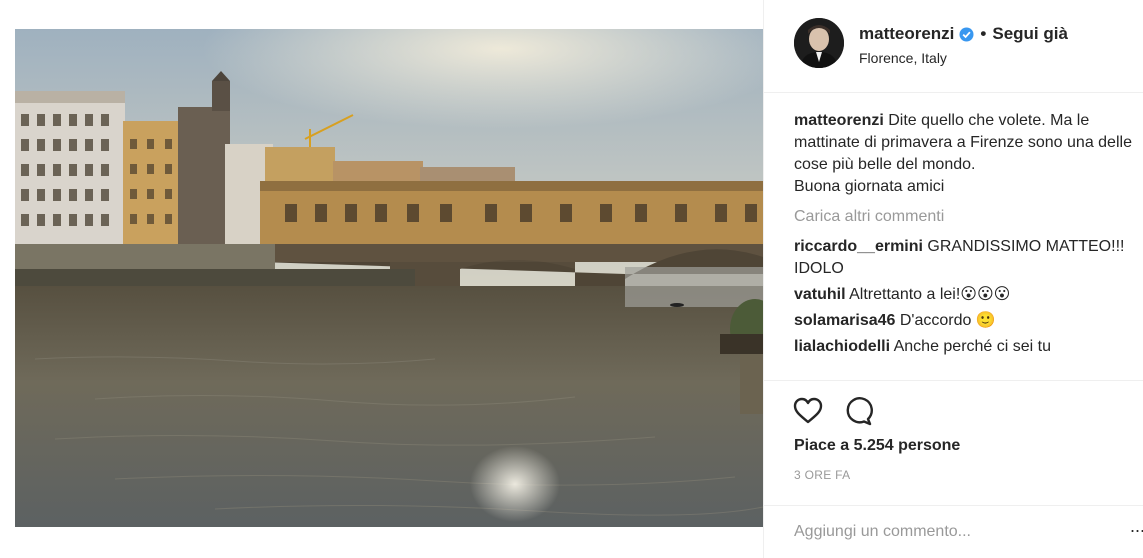 The height and width of the screenshot is (558, 1143). What do you see at coordinates (966, 217) in the screenshot?
I see `load-more-comments-link: Carica altri commenti` at bounding box center [966, 217].